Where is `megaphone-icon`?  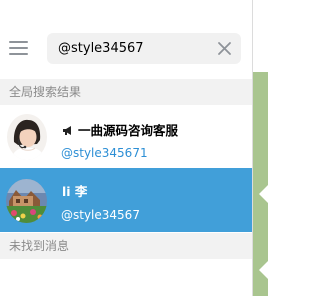
megaphone-icon is located at coordinates (67, 130).